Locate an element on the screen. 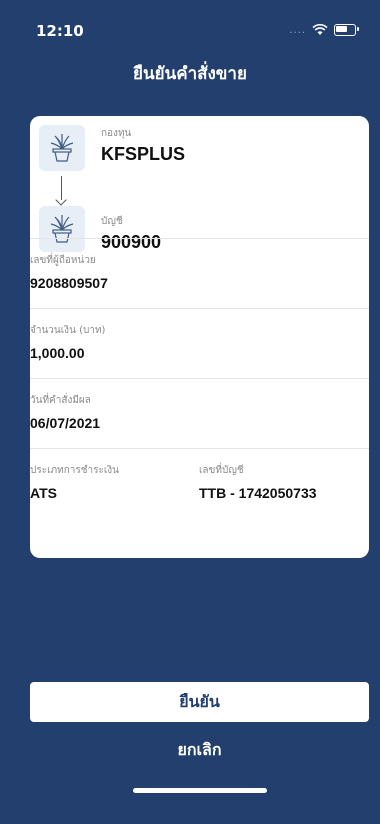 The height and width of the screenshot is (824, 380). status-time: 12:10 is located at coordinates (60, 31).